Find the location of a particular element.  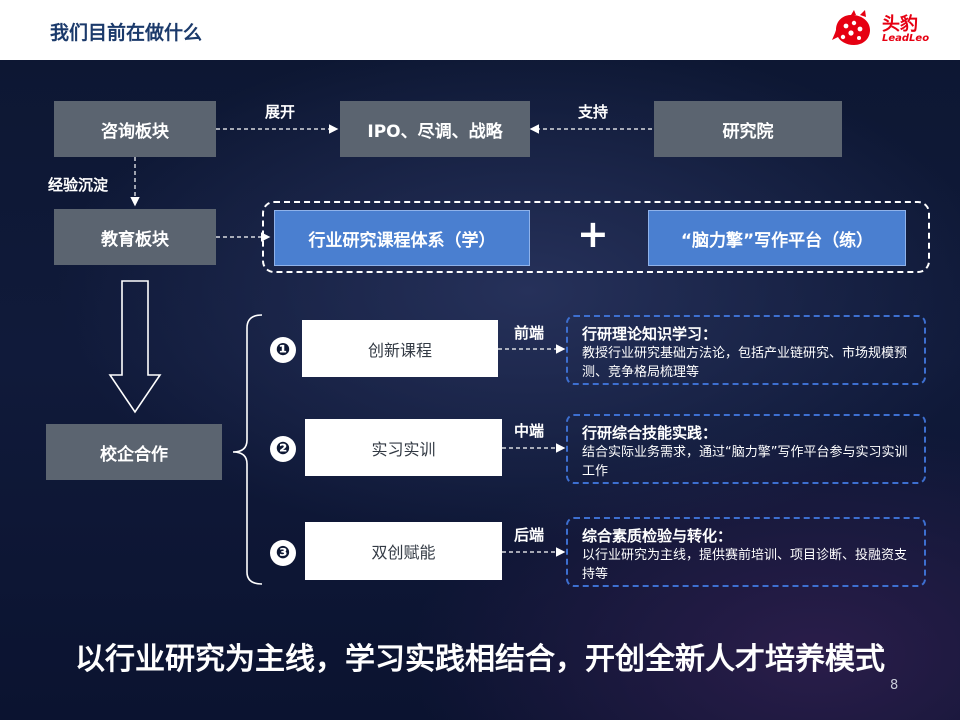

mid-end-panel: 行研综合技能实践： 结合实际业务需求，通过“脑力擎”写作平台参与实习实训工作 is located at coordinates (746, 449).